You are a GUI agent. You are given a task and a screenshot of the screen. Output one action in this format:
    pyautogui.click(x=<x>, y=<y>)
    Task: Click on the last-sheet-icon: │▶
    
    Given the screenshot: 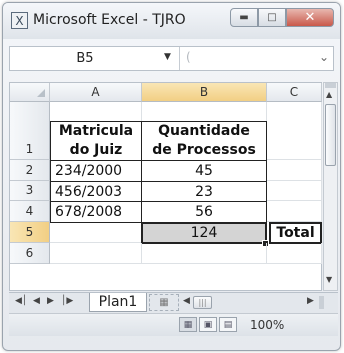 What is the action you would take?
    pyautogui.click(x=67, y=301)
    